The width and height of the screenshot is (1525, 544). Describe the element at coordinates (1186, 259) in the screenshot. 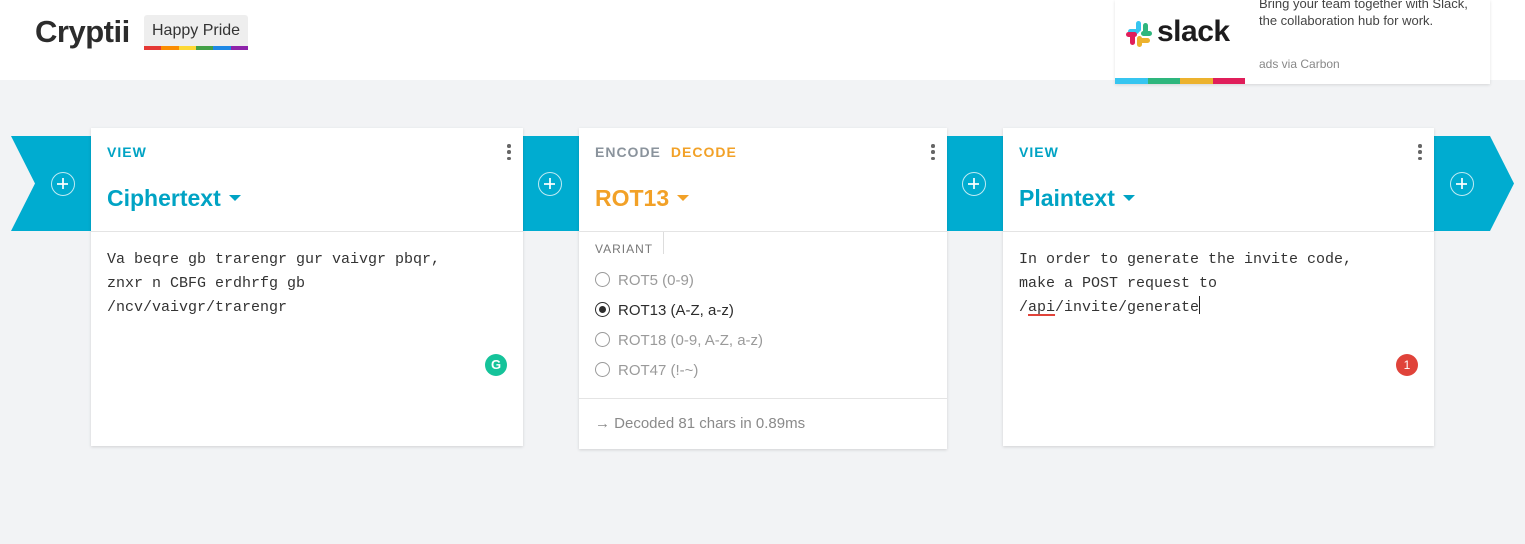

I see `plaintext-line: In order to generate the invite code,` at that location.